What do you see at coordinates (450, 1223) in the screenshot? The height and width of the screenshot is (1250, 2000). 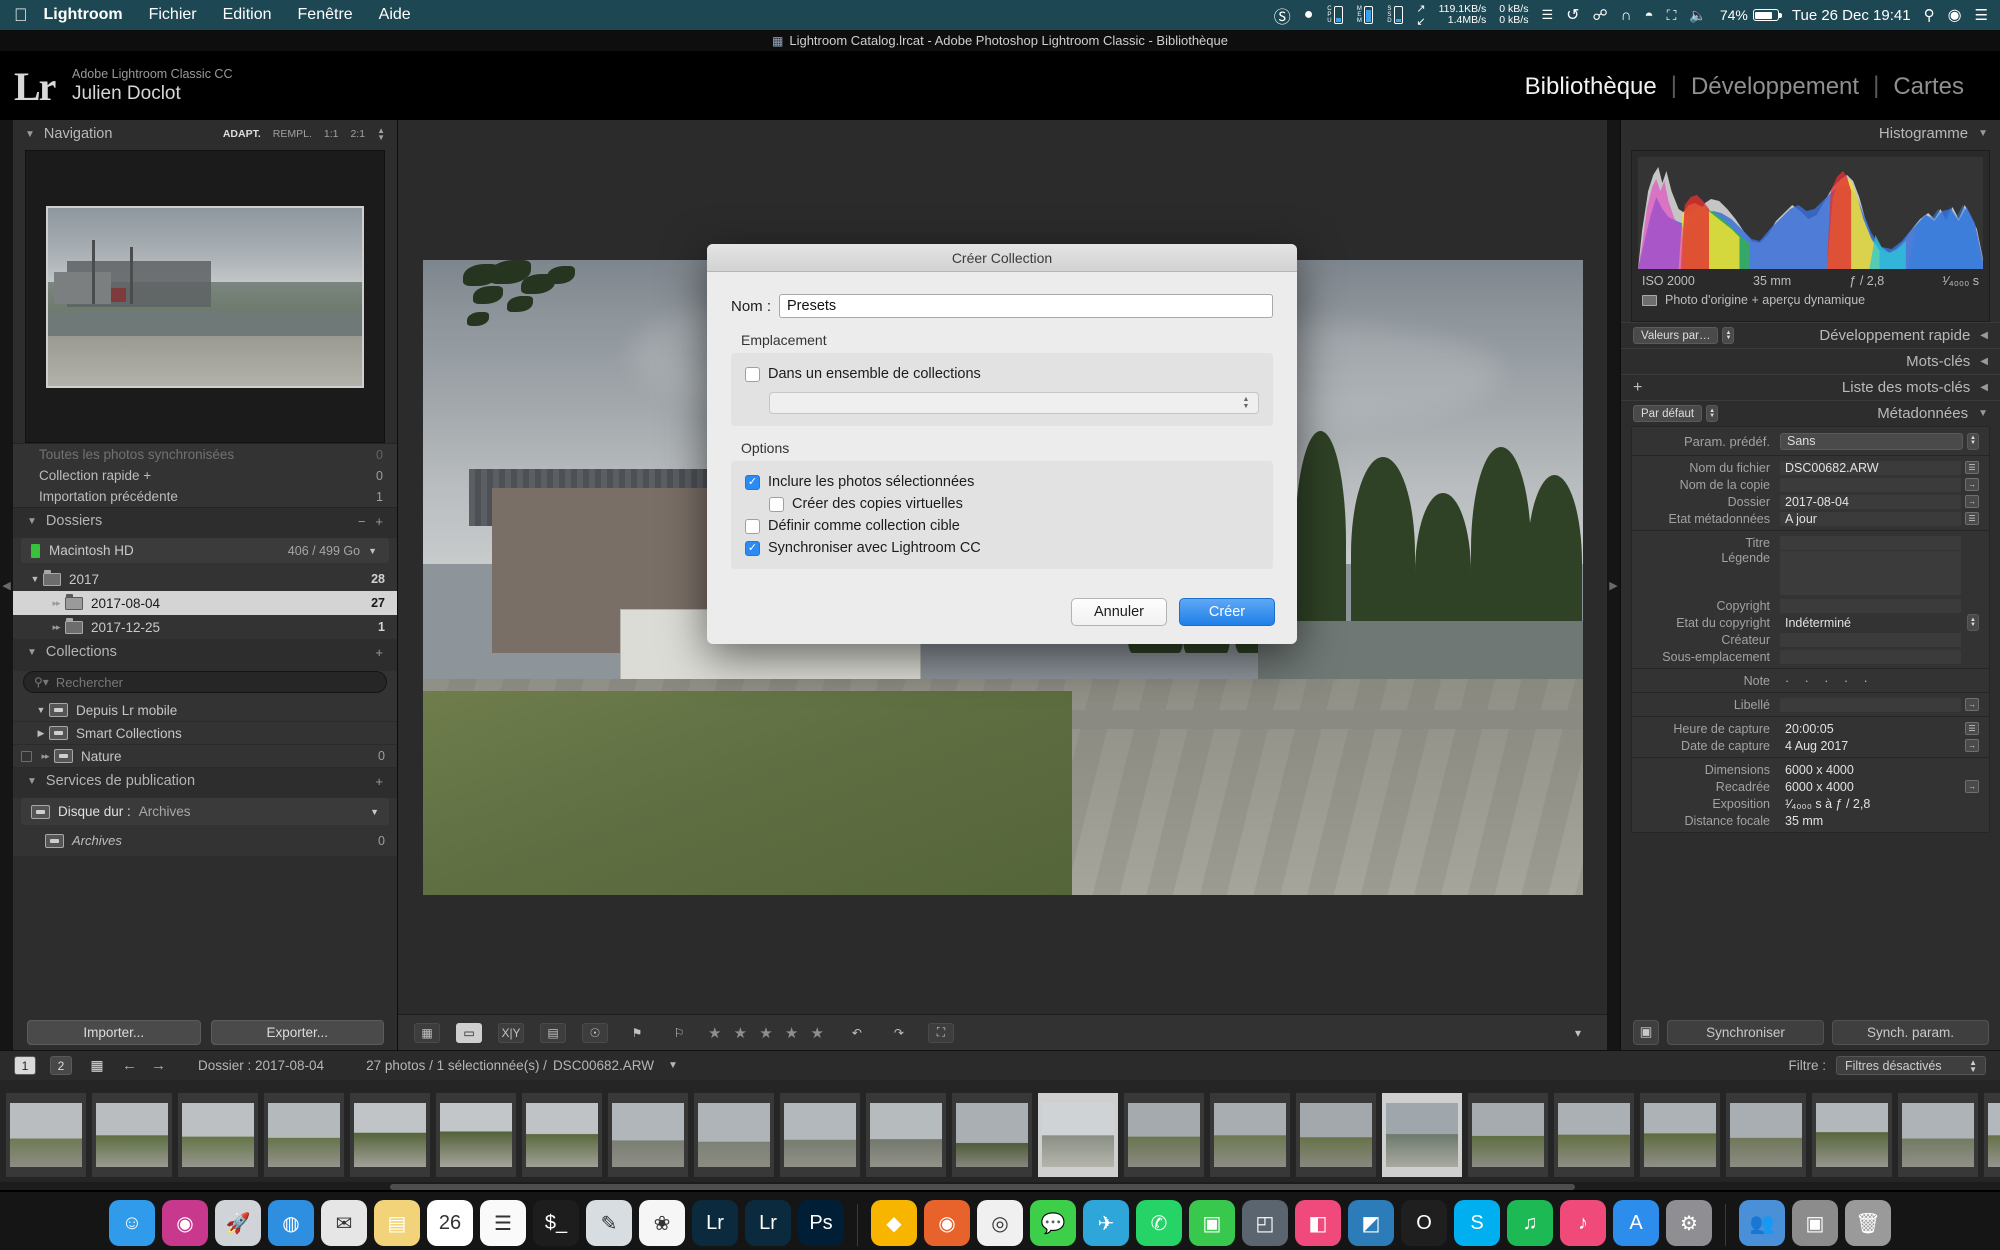 I see `dock-icon-calendar: 26` at bounding box center [450, 1223].